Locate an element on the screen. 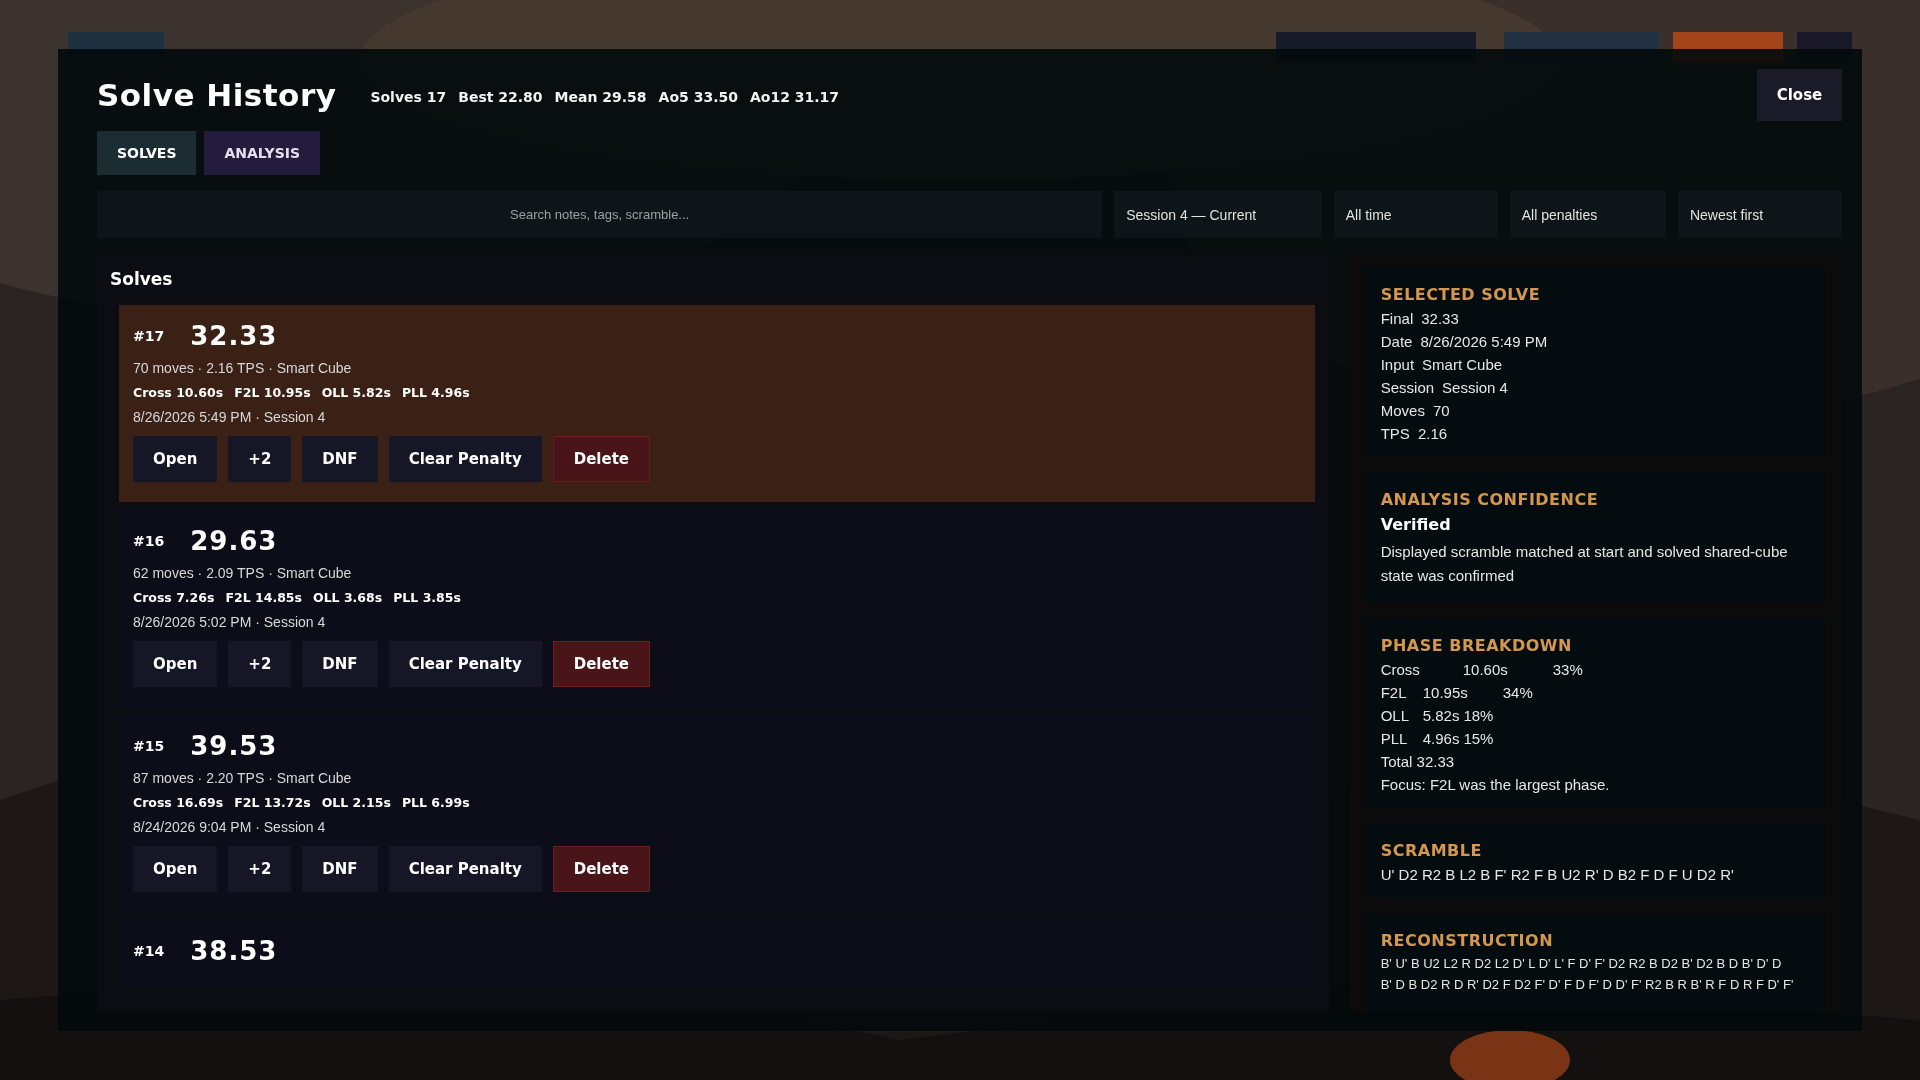  detail-label: Final is located at coordinates (1397, 318).